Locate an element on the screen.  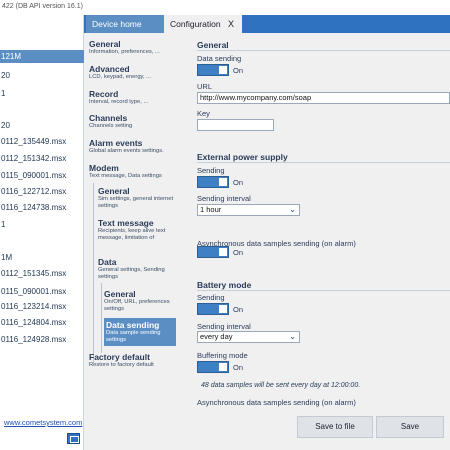
external-interval-value: 1 hour is located at coordinates (211, 209).